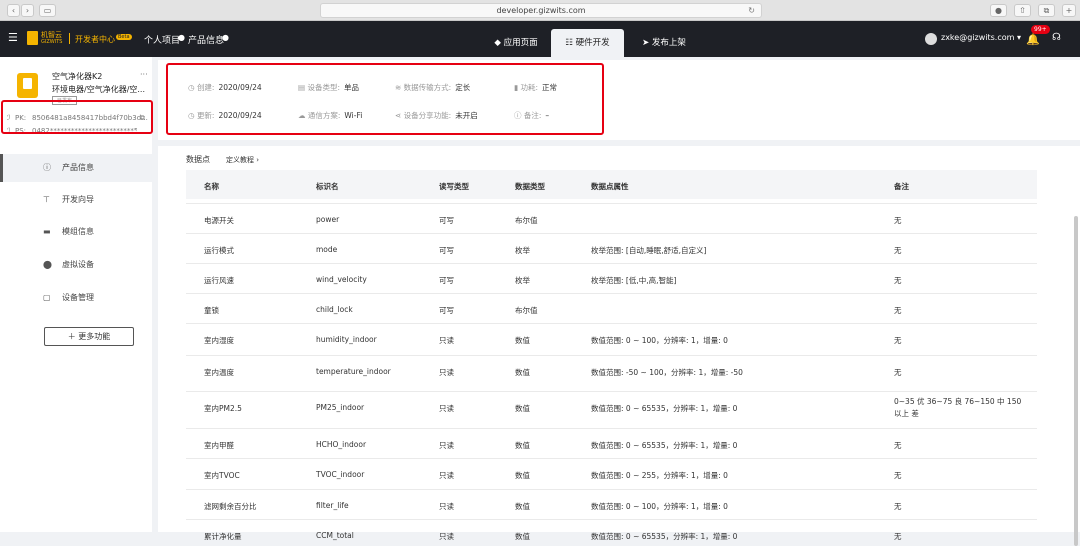 This screenshot has height=546, width=1080. Describe the element at coordinates (516, 43) in the screenshot. I see `tab-app-page: ◆ 应用页面` at that location.